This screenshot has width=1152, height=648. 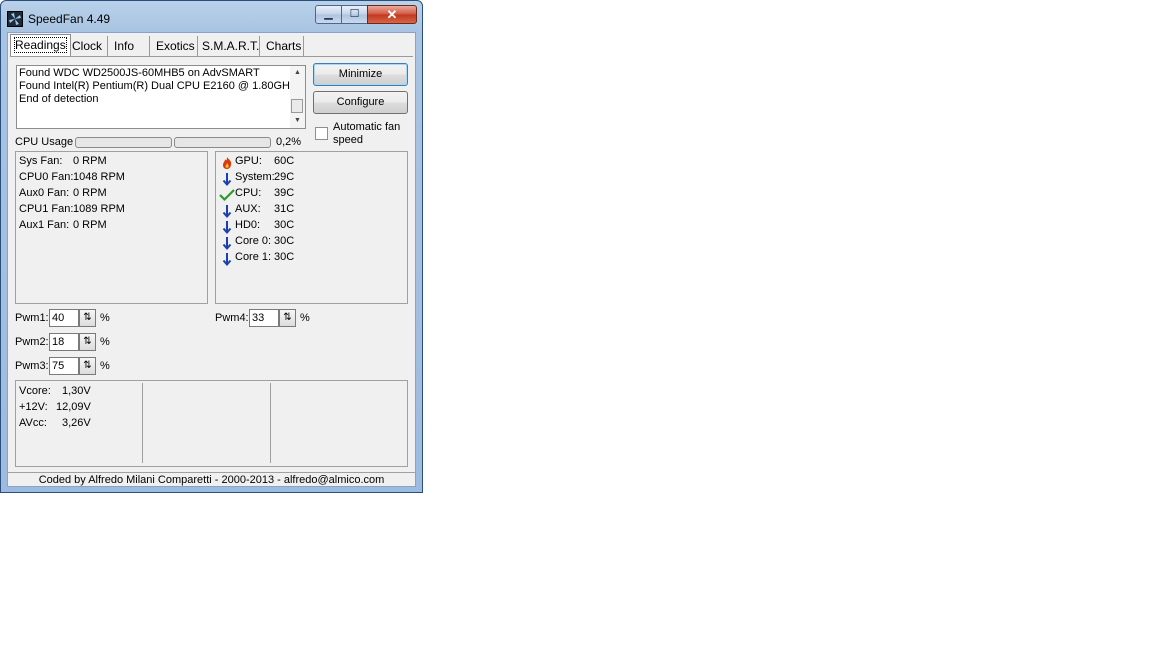 I want to click on fan-name: CPU0 Fan:, so click(x=46, y=177).